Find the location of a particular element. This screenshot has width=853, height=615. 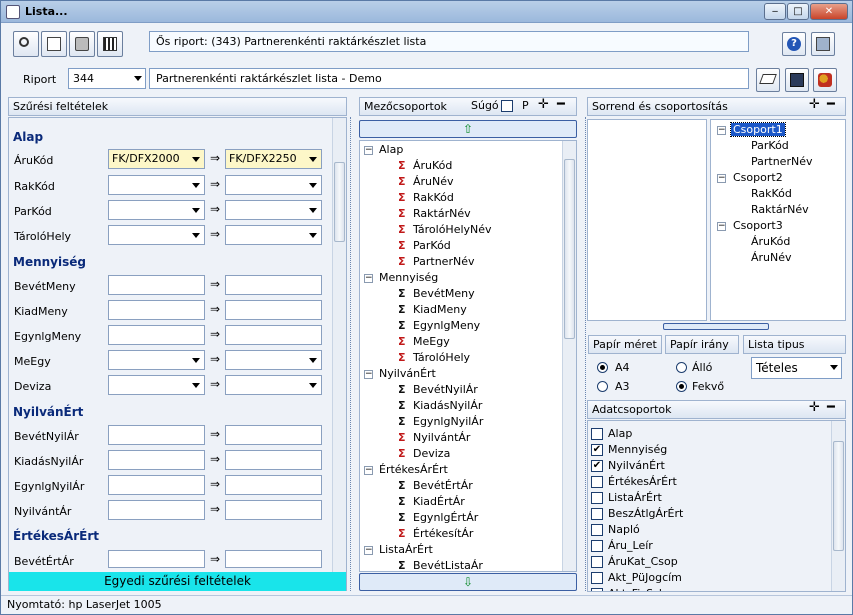

nyilvantar-from-input is located at coordinates (156, 510).